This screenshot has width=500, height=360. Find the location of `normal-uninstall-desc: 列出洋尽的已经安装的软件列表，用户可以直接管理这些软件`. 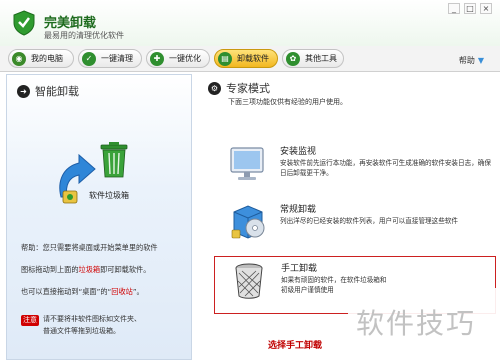

normal-uninstall-desc: 列出洋尽的已经安装的软件列表，用户可以直接管理这些软件 is located at coordinates (369, 221).